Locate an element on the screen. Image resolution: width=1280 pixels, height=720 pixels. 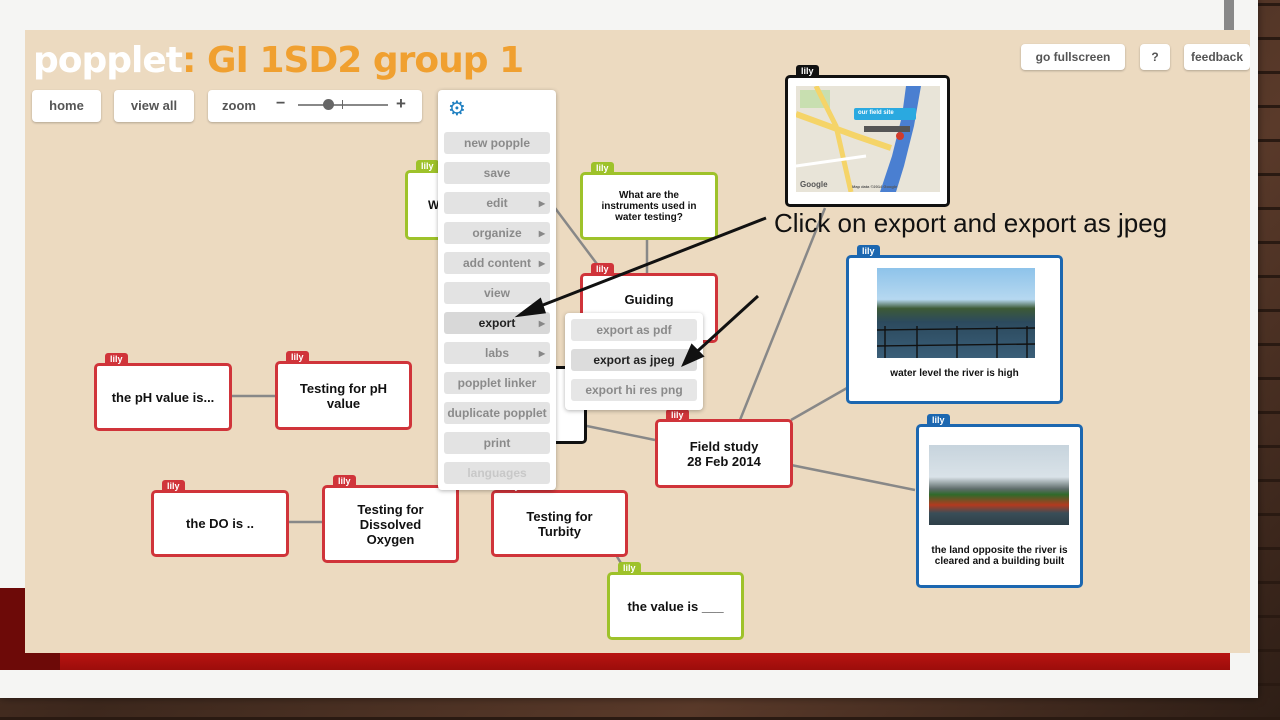
instruction-annotation: Click on export and export as jpeg is located at coordinates (971, 223).